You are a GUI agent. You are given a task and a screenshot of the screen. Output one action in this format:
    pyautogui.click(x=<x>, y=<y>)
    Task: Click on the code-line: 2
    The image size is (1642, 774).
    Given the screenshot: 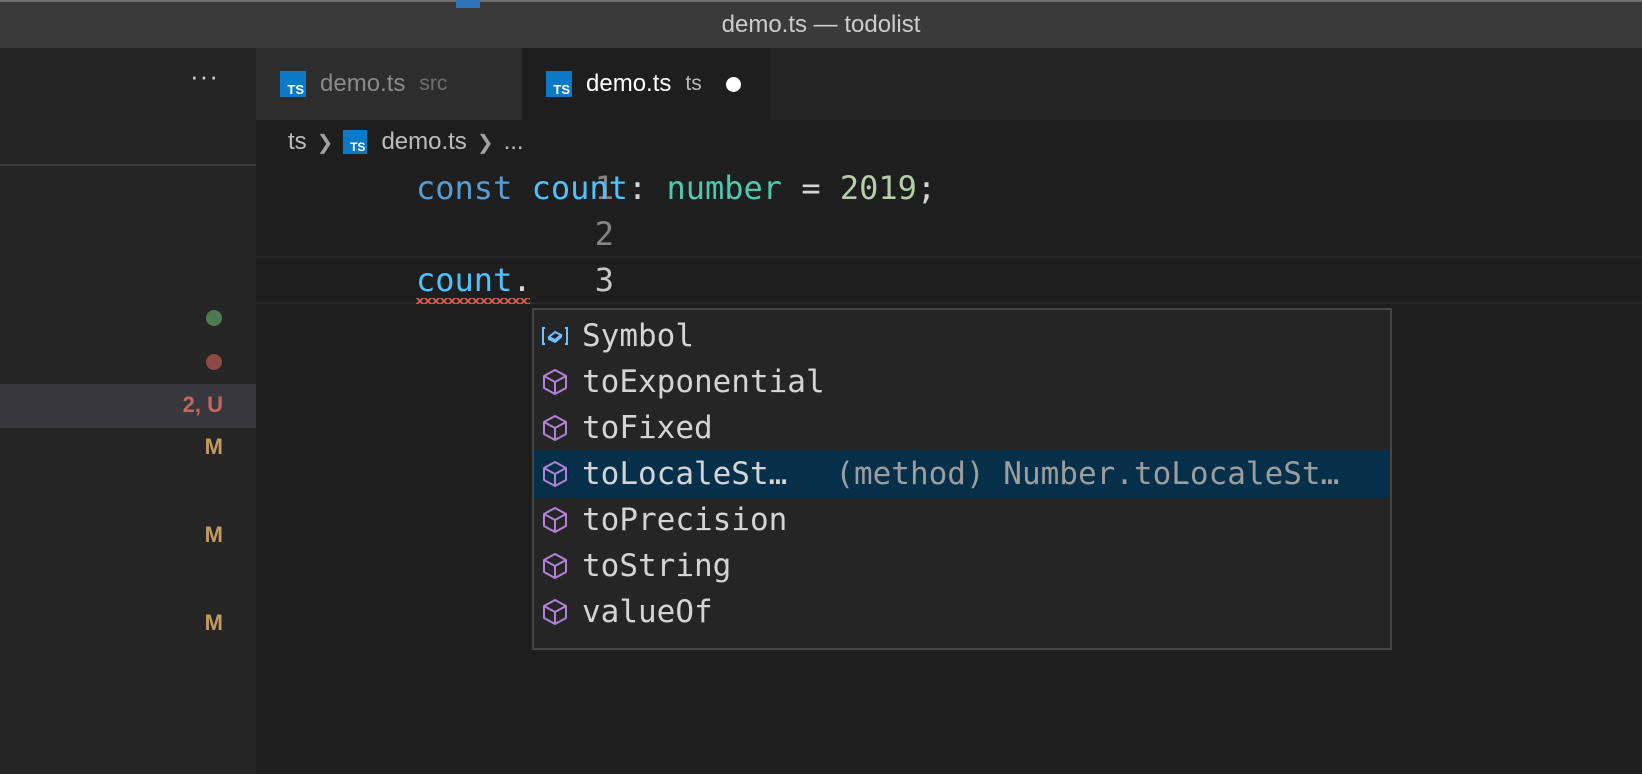 What is the action you would take?
    pyautogui.click(x=949, y=234)
    